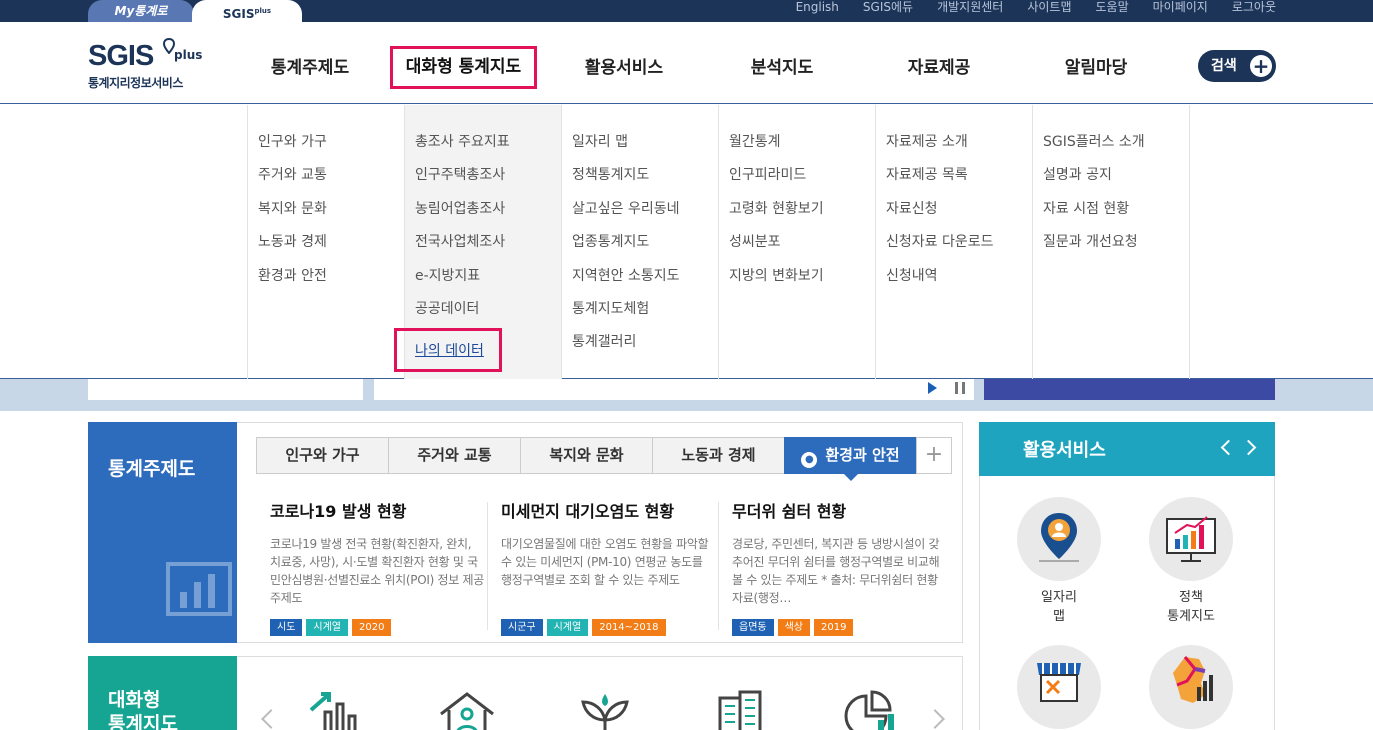 The width and height of the screenshot is (1373, 730). Describe the element at coordinates (1127, 449) in the screenshot. I see `services-header: 활용서비스` at that location.